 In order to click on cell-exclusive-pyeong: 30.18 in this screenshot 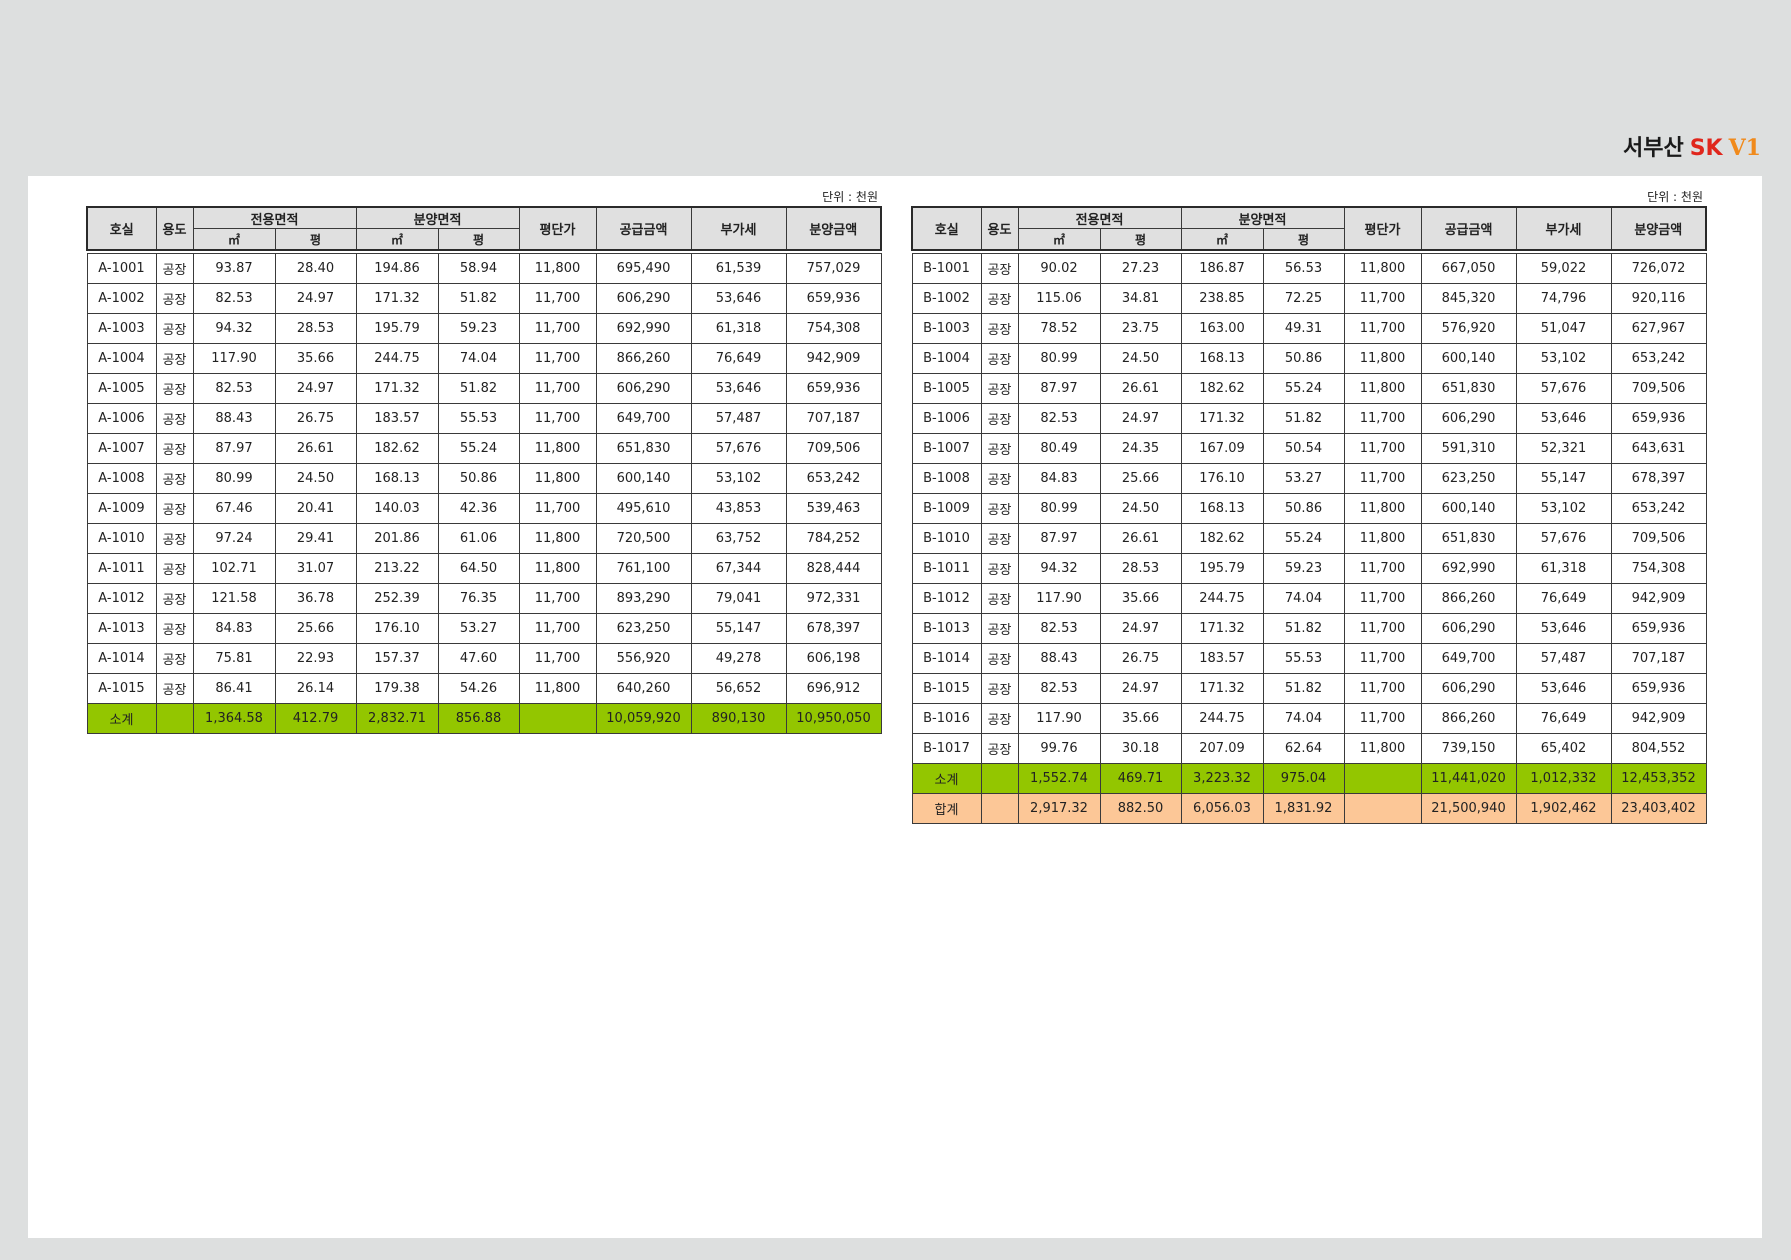, I will do `click(1140, 748)`.